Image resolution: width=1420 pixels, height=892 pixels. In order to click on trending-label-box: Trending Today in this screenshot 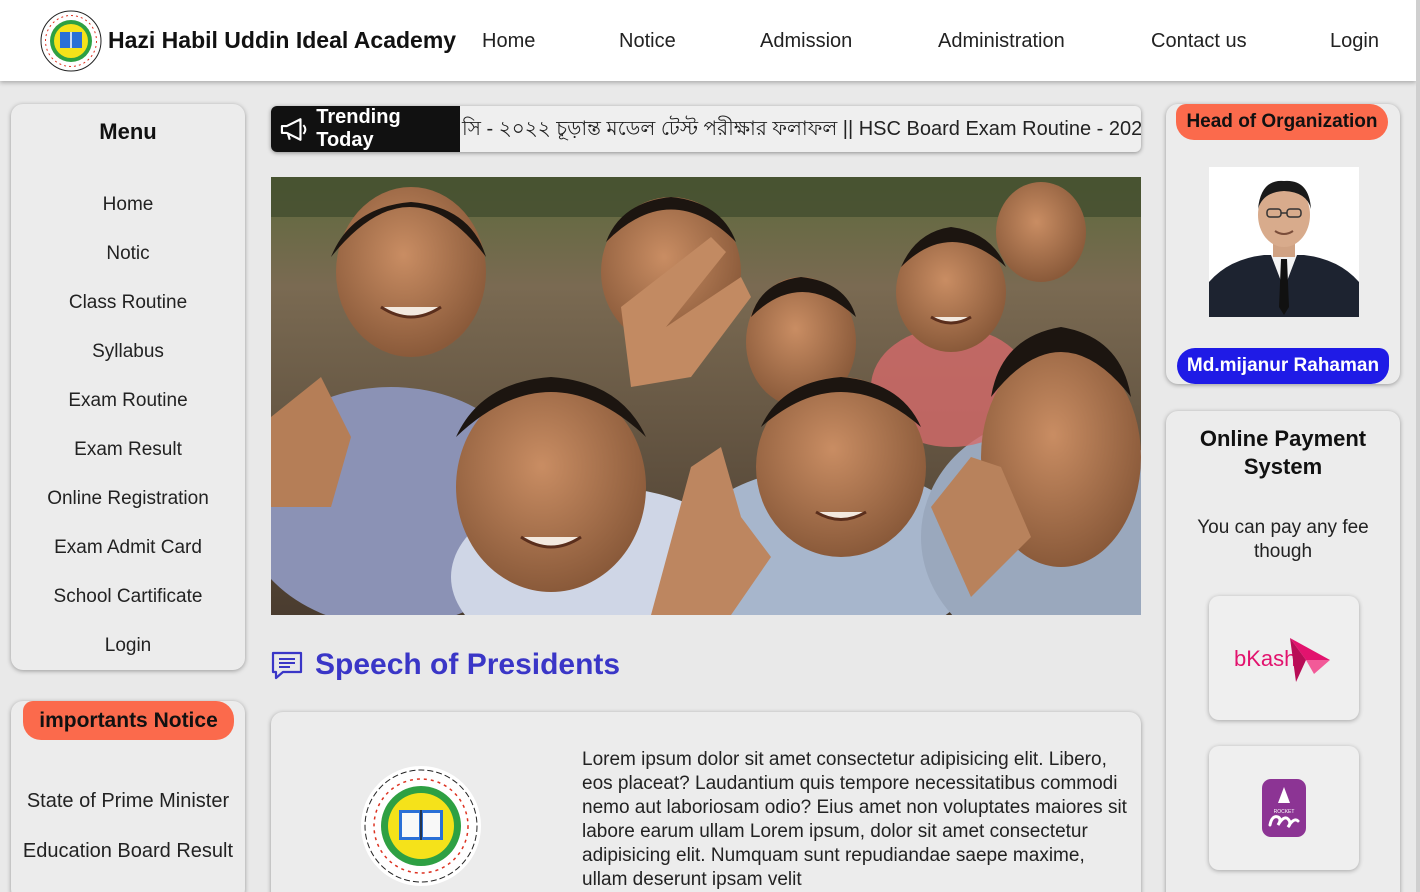, I will do `click(365, 129)`.